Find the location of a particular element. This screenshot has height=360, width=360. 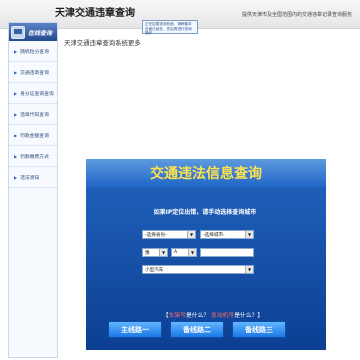

sidebar-item-payment: ▶ 罚款缴费方式 is located at coordinates (33, 156).